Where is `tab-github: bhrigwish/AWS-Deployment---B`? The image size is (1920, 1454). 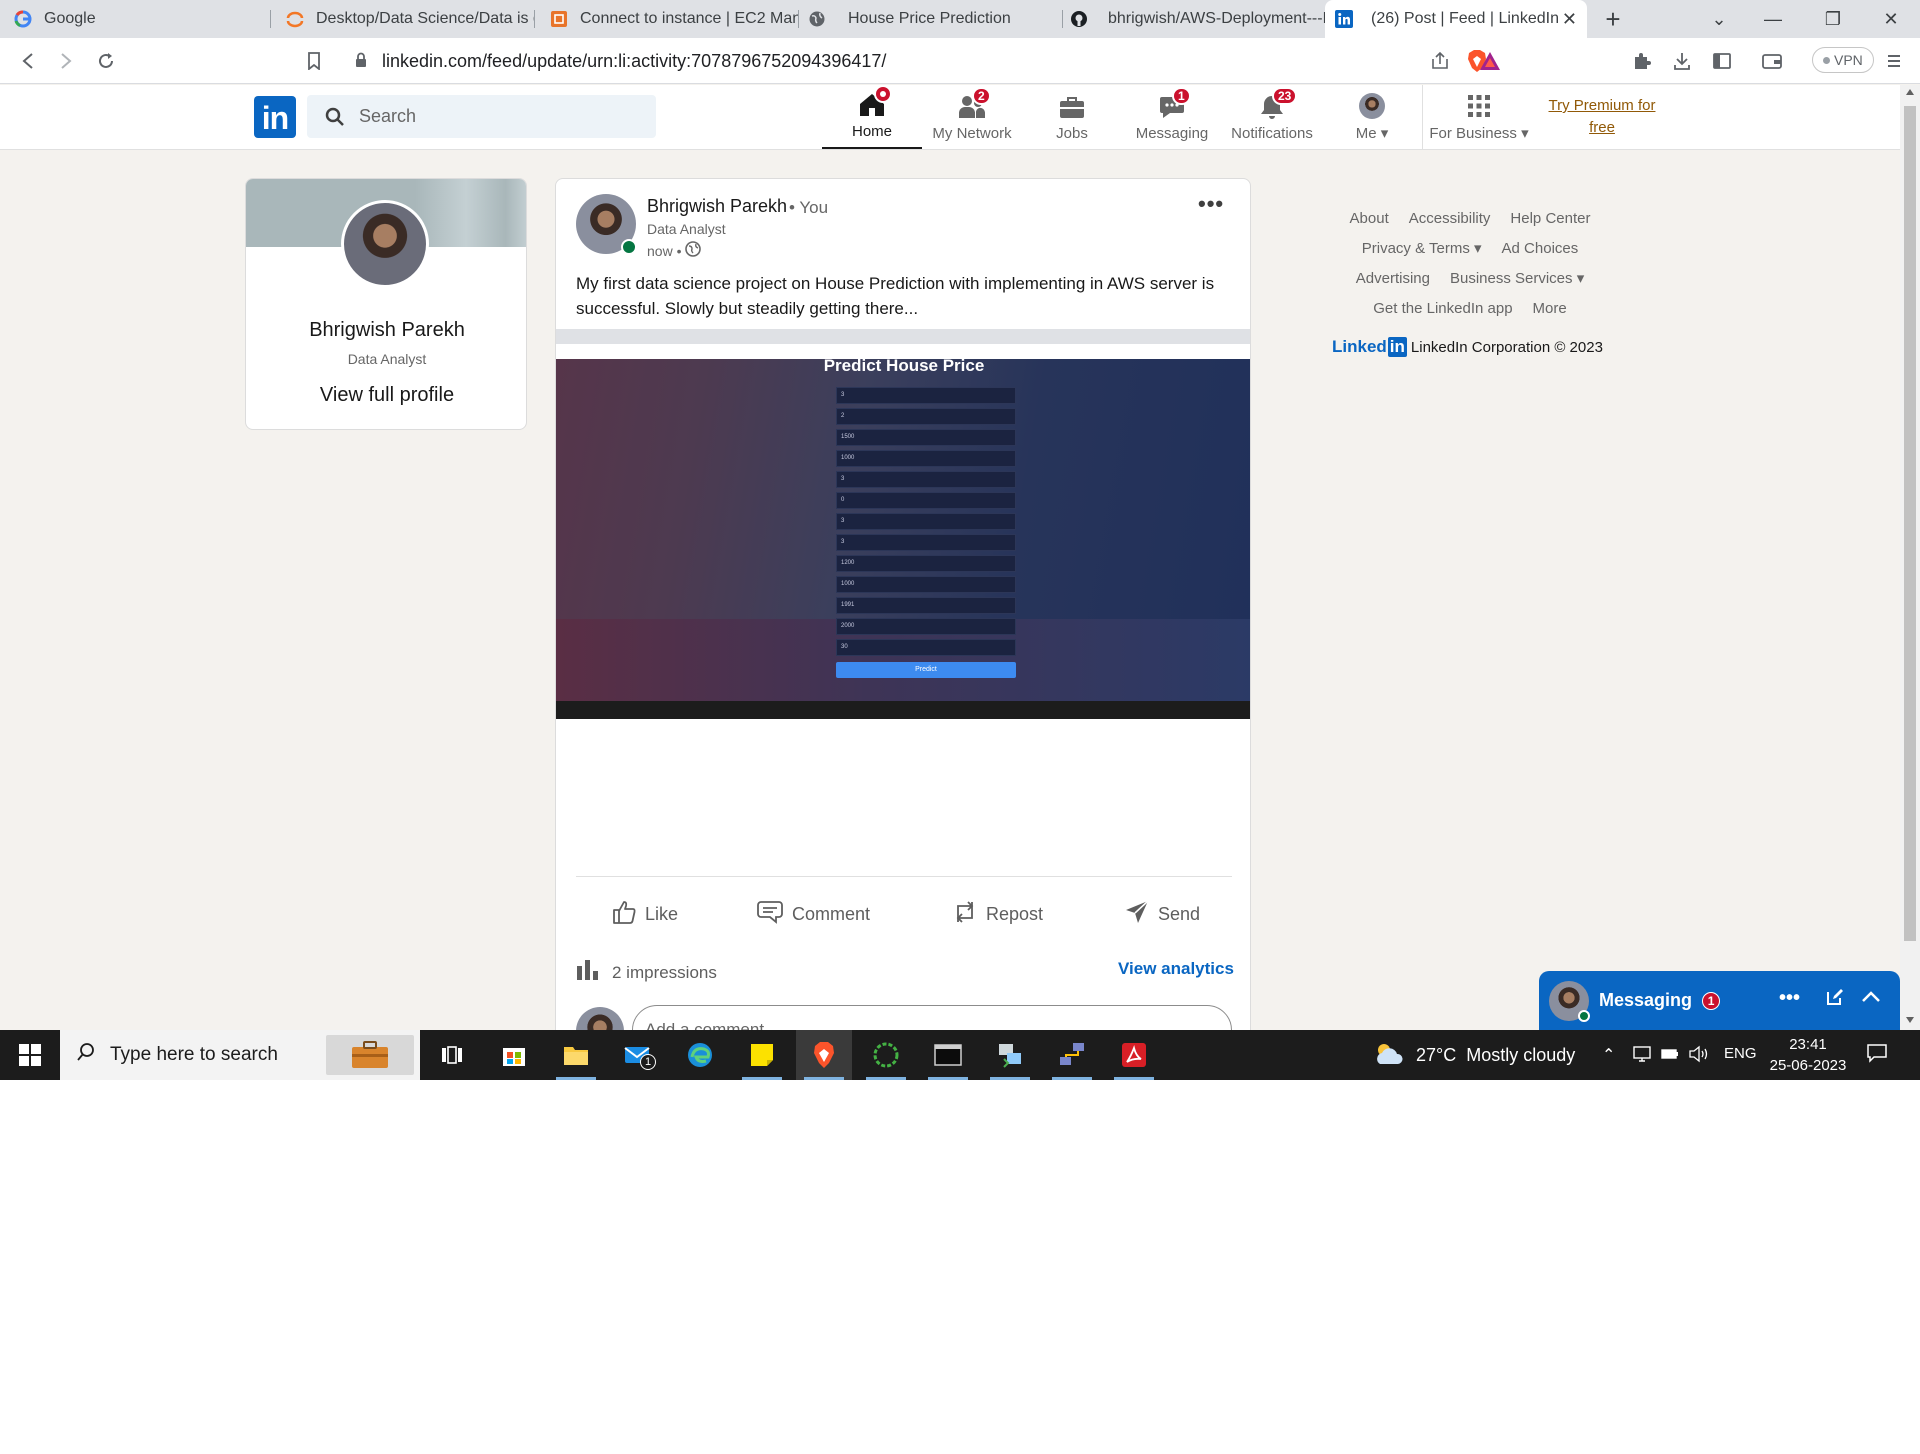
tab-github: bhrigwish/AWS-Deployment---B is located at coordinates (1195, 19).